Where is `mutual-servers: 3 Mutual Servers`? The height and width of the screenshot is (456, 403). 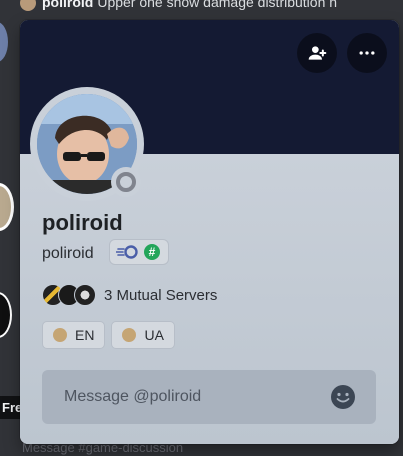
mutual-servers: 3 Mutual Servers is located at coordinates (129, 295).